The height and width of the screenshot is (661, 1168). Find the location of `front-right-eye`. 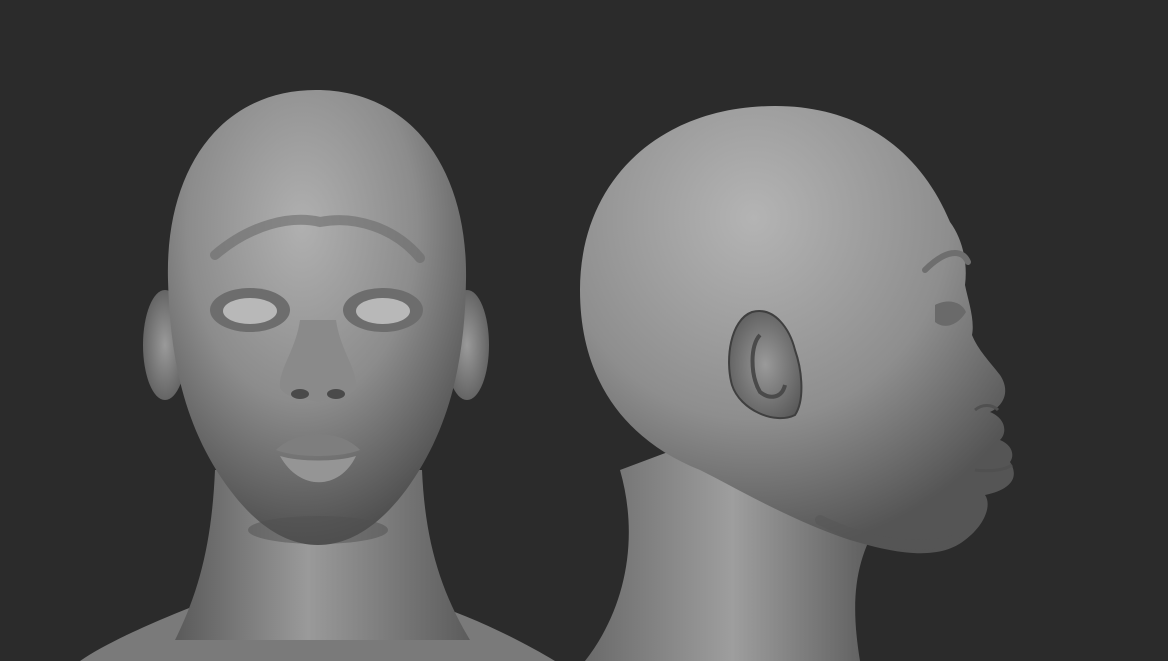

front-right-eye is located at coordinates (383, 311).